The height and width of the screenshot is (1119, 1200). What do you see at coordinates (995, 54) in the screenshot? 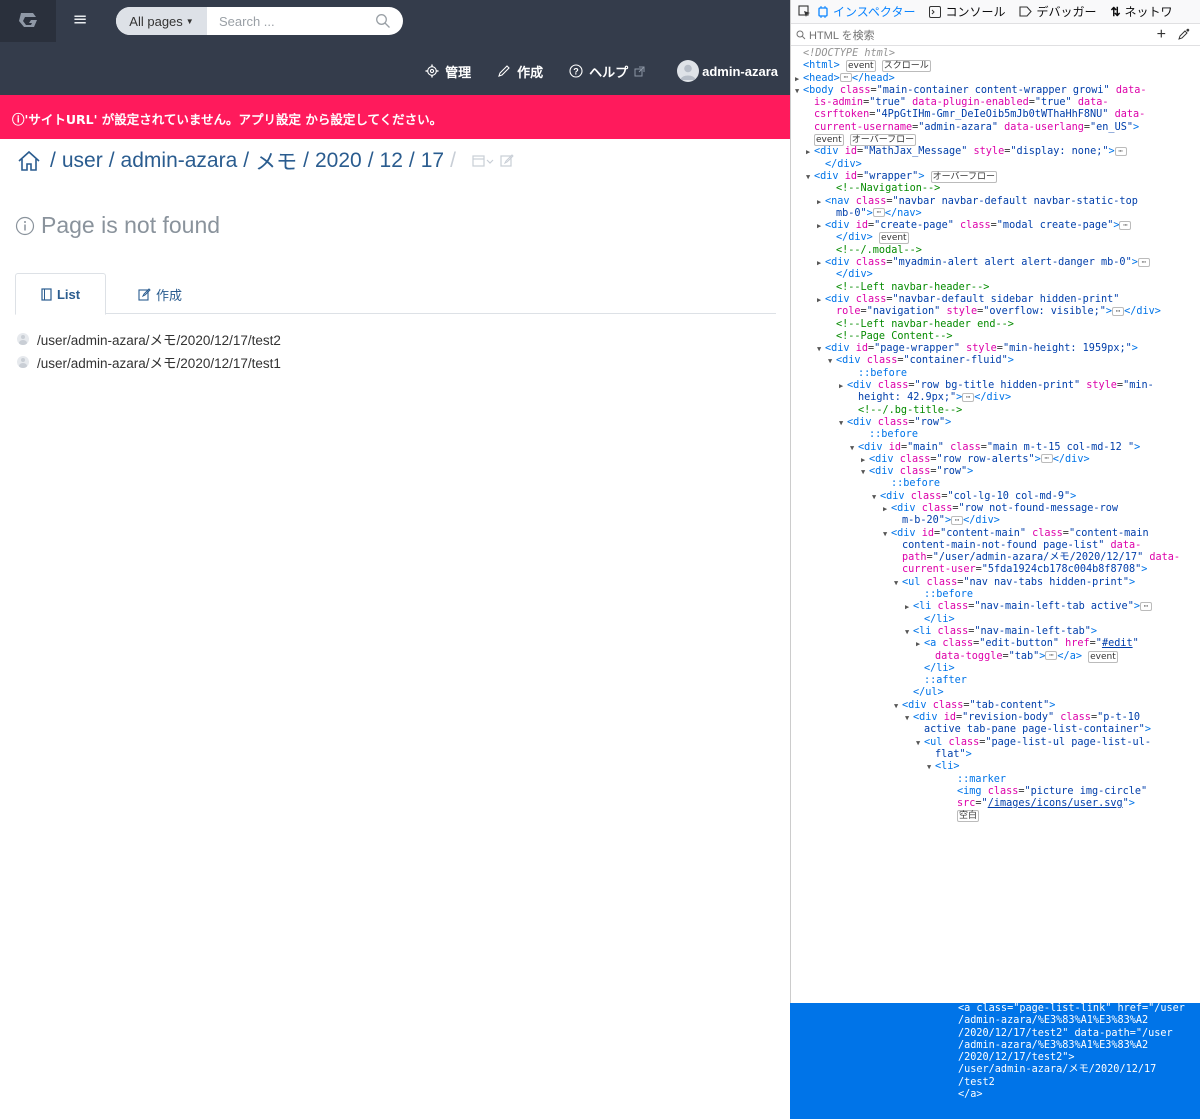
I see `dom-tree-line: <!DOCTYPE html>` at bounding box center [995, 54].